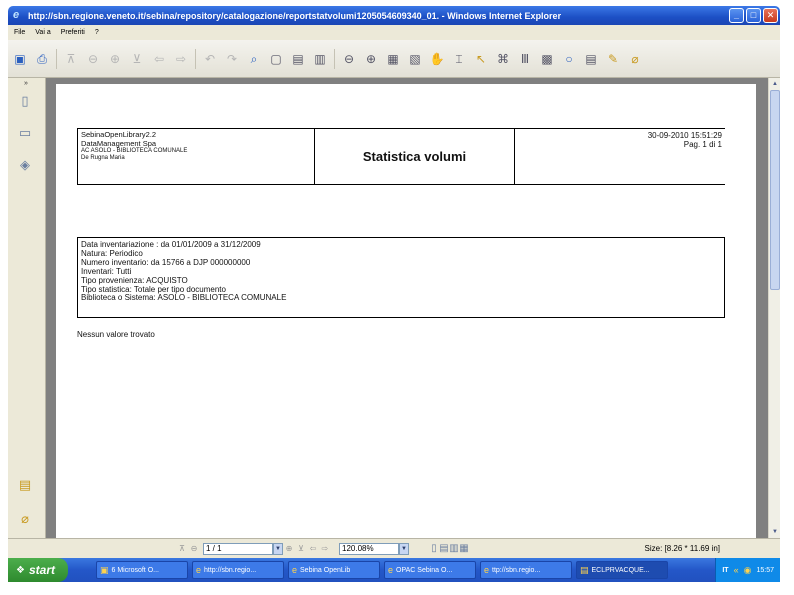 This screenshot has width=794, height=595. What do you see at coordinates (103, 158) in the screenshot?
I see `user-name: De Rugna Maria` at bounding box center [103, 158].